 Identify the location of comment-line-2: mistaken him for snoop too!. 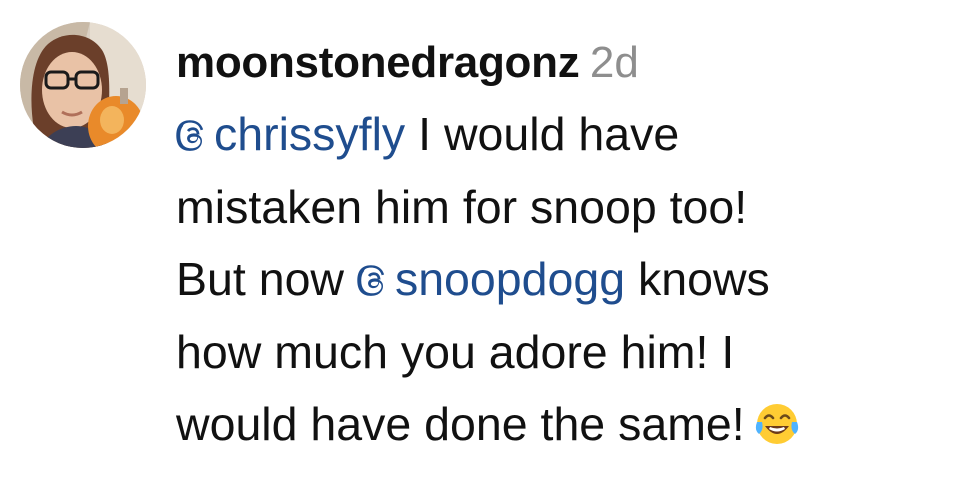
(571, 207).